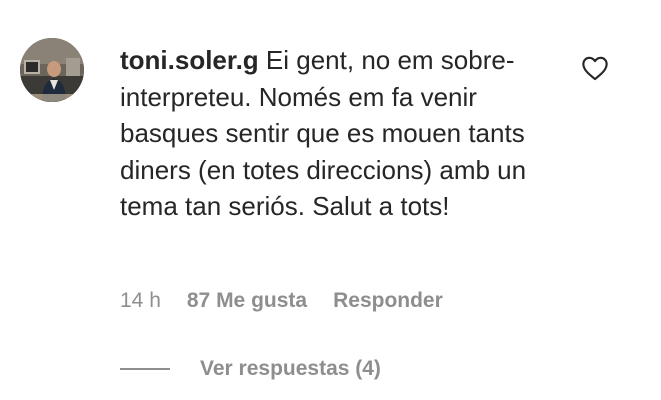 The height and width of the screenshot is (400, 661). I want to click on replies-divider-line, so click(145, 369).